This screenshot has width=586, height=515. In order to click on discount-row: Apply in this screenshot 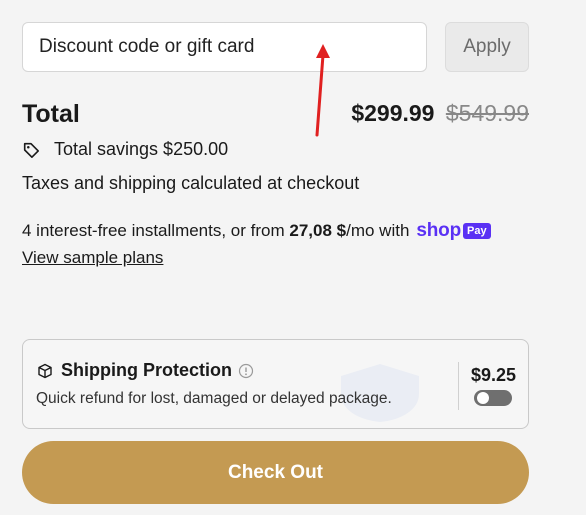, I will do `click(275, 47)`.